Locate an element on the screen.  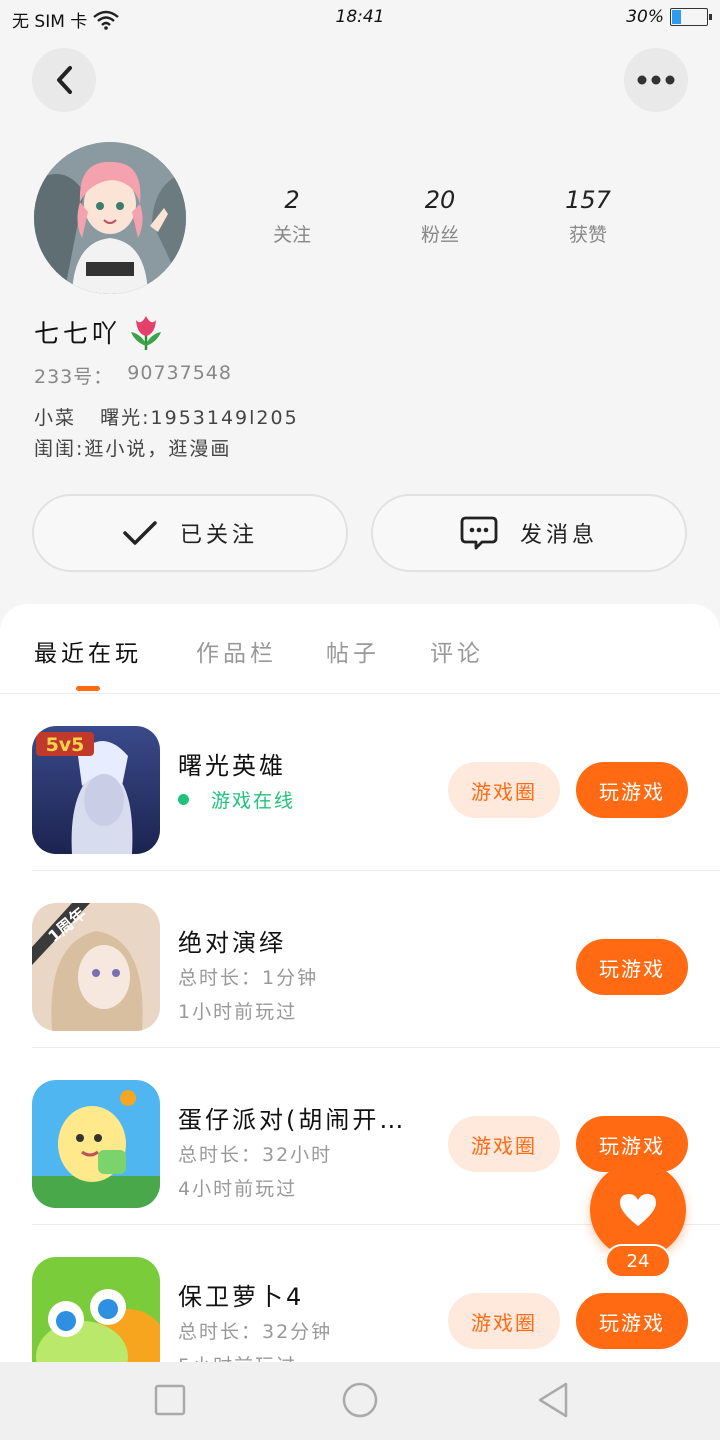
followed-label: 已关注 is located at coordinates (218, 535).